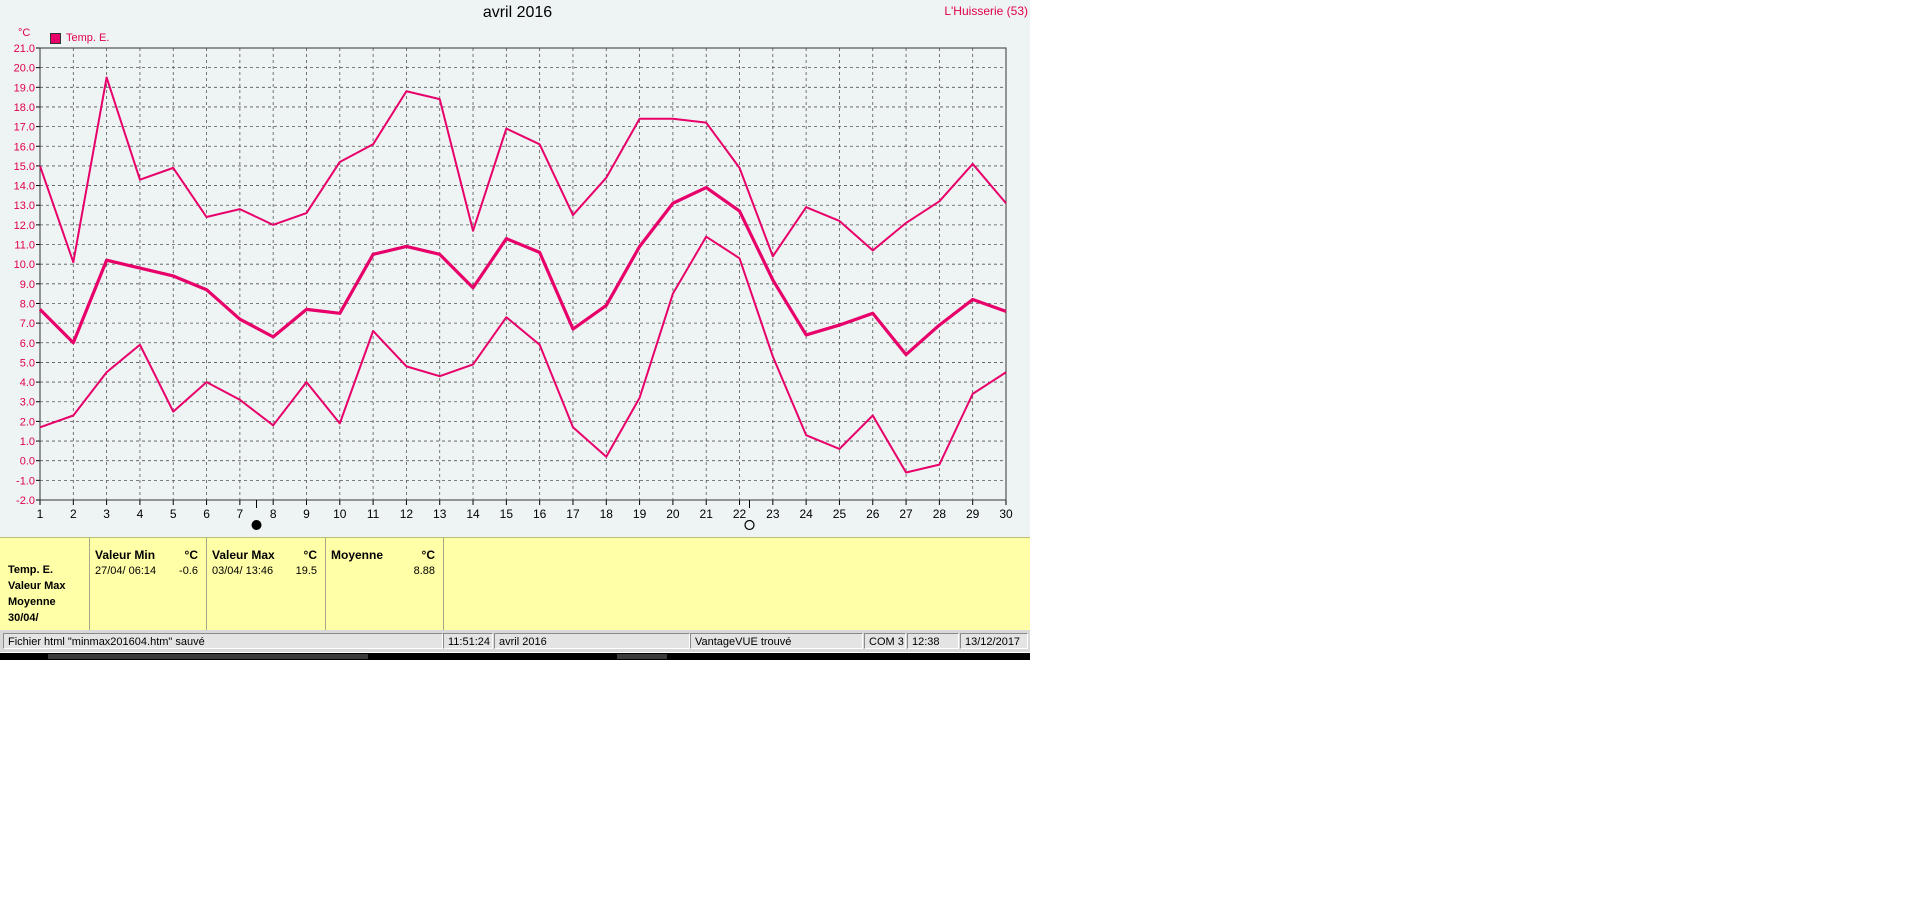  Describe the element at coordinates (24, 49) in the screenshot. I see `y-tick-label: 21.0` at that location.